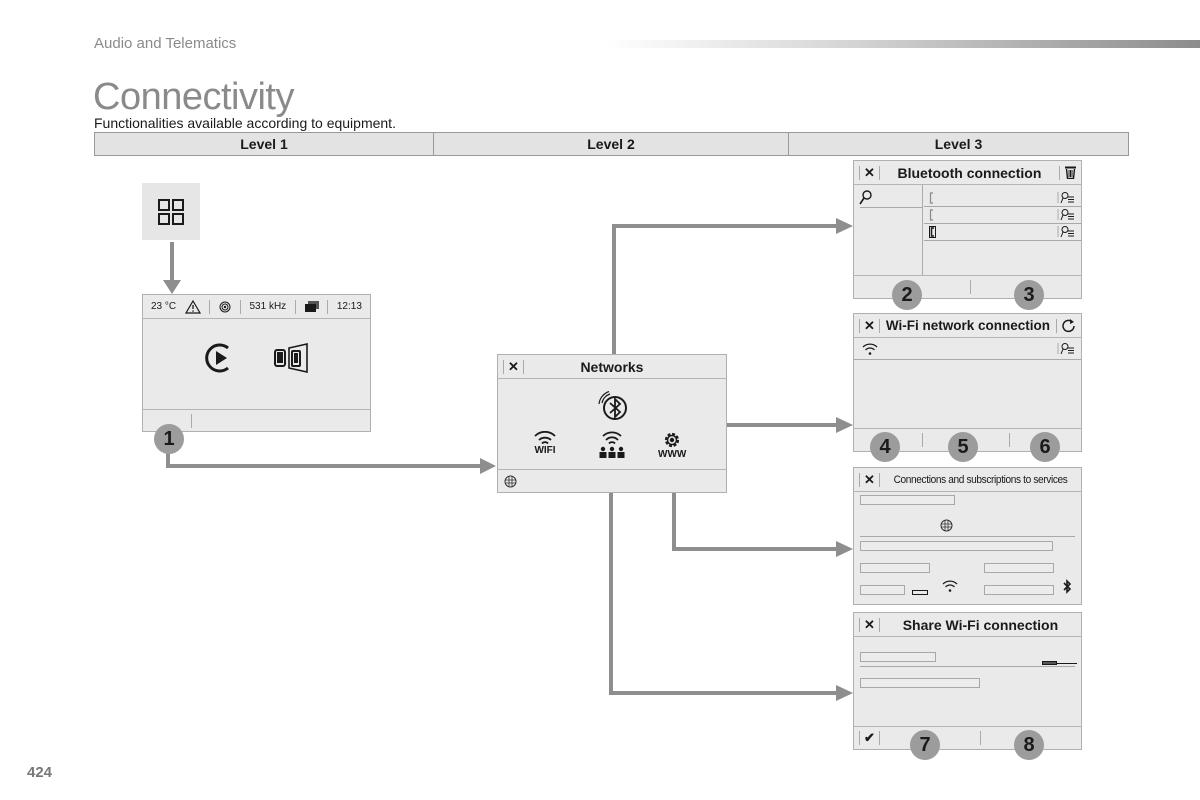 The image size is (1200, 800). I want to click on refresh-icon, so click(1069, 325).